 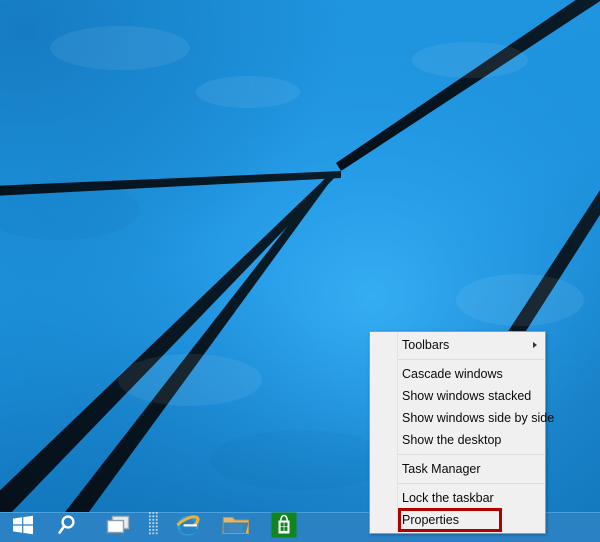 I want to click on start-button, so click(x=23, y=527).